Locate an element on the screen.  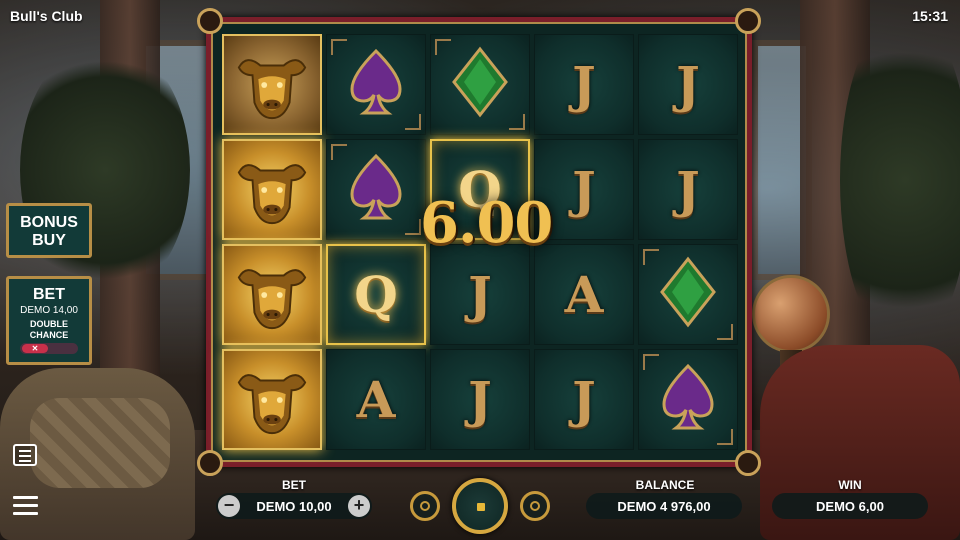
double-chance-label: DOUBLE CHANCE is located at coordinates (49, 330).